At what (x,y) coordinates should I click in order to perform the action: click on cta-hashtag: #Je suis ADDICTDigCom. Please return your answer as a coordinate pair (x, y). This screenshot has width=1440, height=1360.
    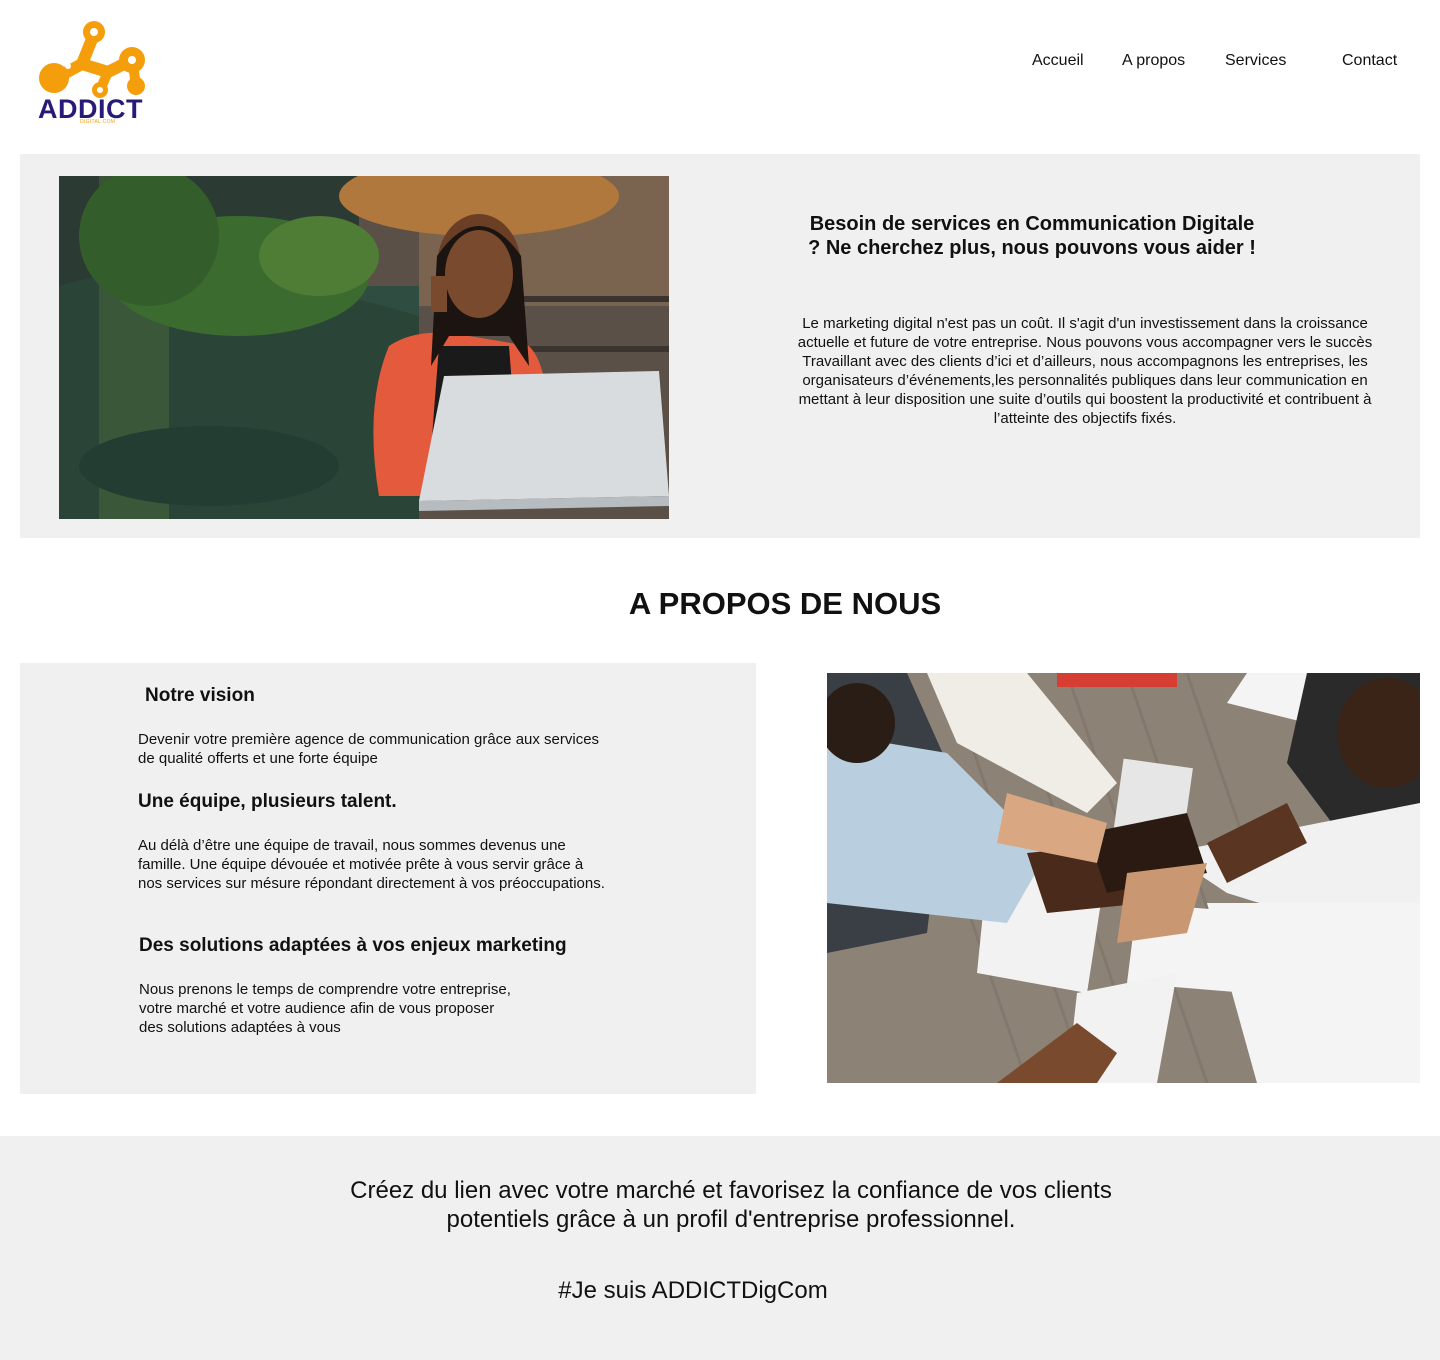
    Looking at the image, I should click on (693, 1290).